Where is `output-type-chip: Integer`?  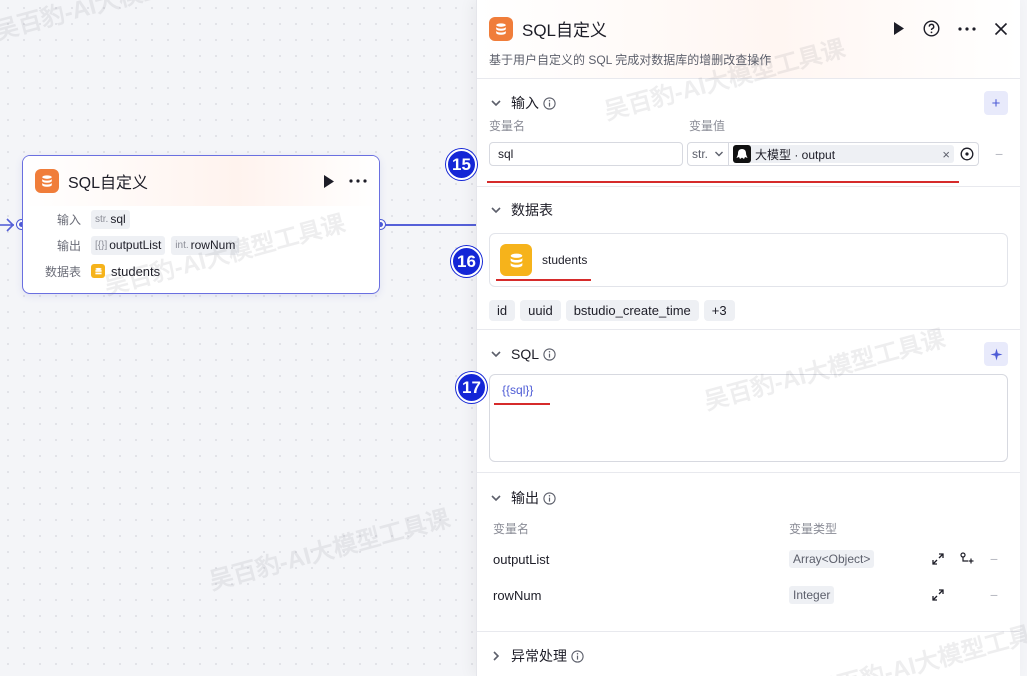
output-type-chip: Integer is located at coordinates (812, 595).